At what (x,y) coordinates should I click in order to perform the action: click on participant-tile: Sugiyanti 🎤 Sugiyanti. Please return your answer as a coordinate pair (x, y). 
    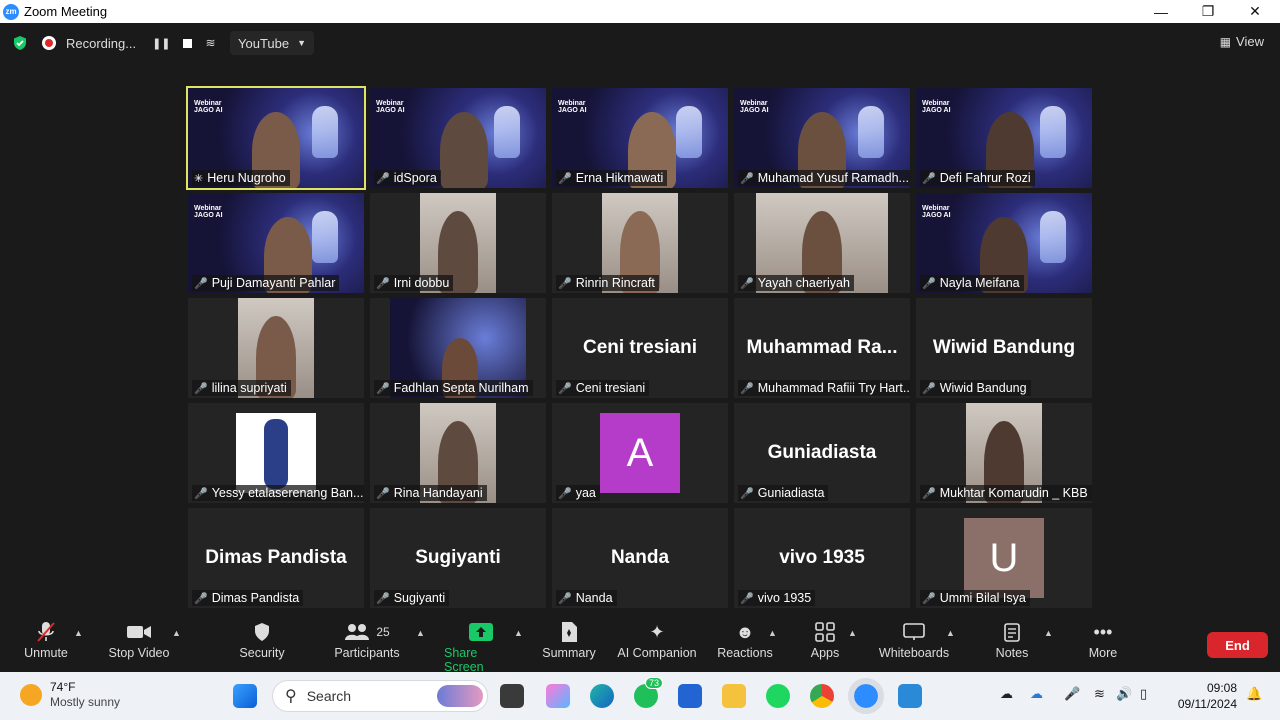
    Looking at the image, I should click on (458, 558).